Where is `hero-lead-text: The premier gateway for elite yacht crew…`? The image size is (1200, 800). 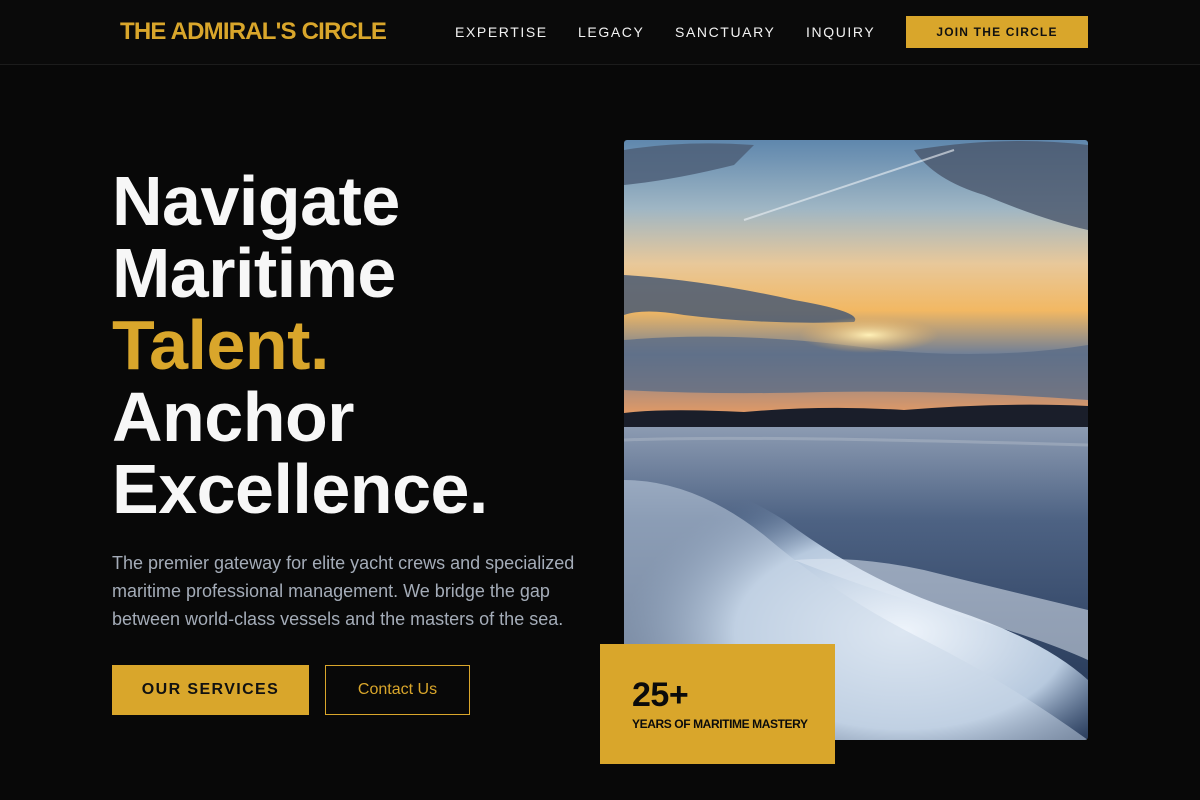
hero-lead-text: The premier gateway for elite yacht crew… is located at coordinates (343, 591).